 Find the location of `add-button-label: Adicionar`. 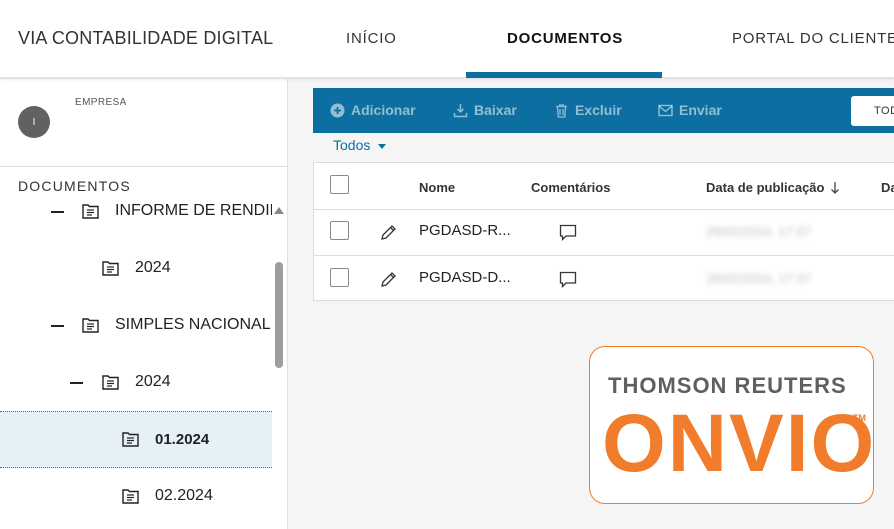

add-button-label: Adicionar is located at coordinates (383, 110).